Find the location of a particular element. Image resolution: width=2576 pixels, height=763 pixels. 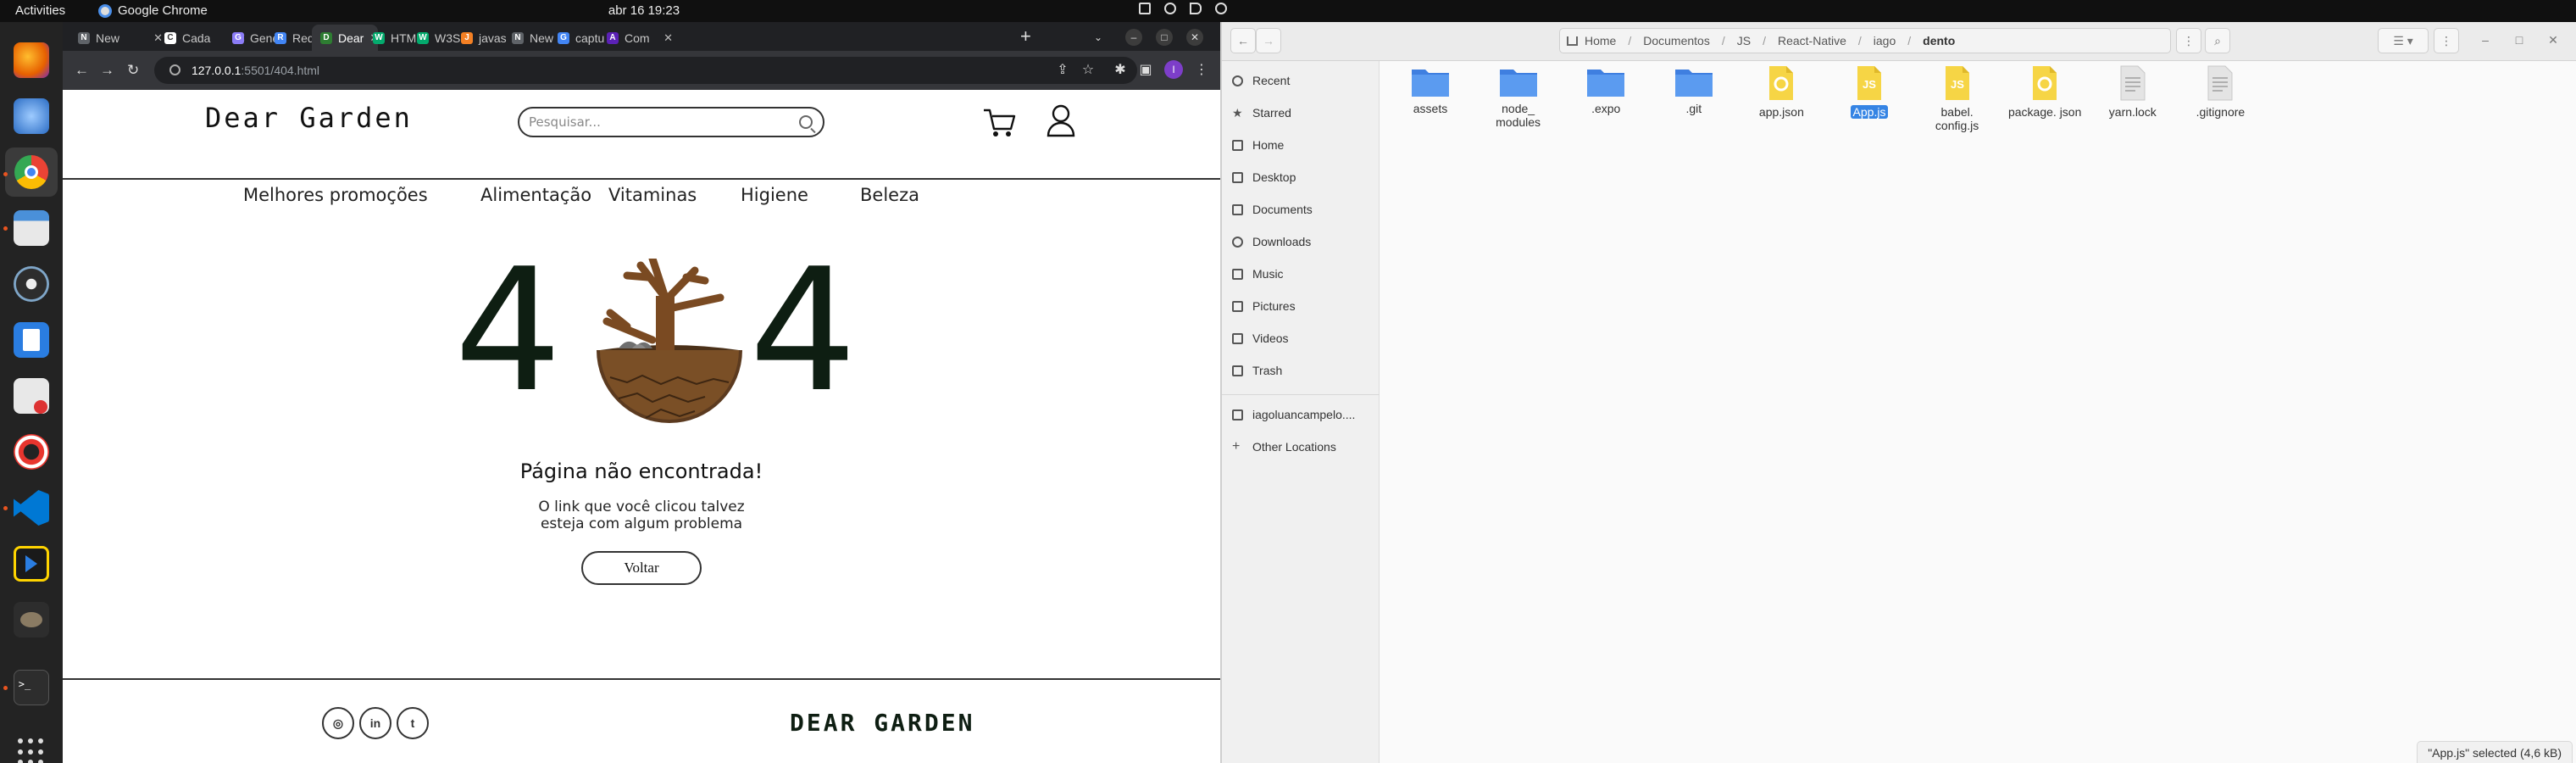

sidebar-item-desktop: Desktop is located at coordinates (1301, 177).